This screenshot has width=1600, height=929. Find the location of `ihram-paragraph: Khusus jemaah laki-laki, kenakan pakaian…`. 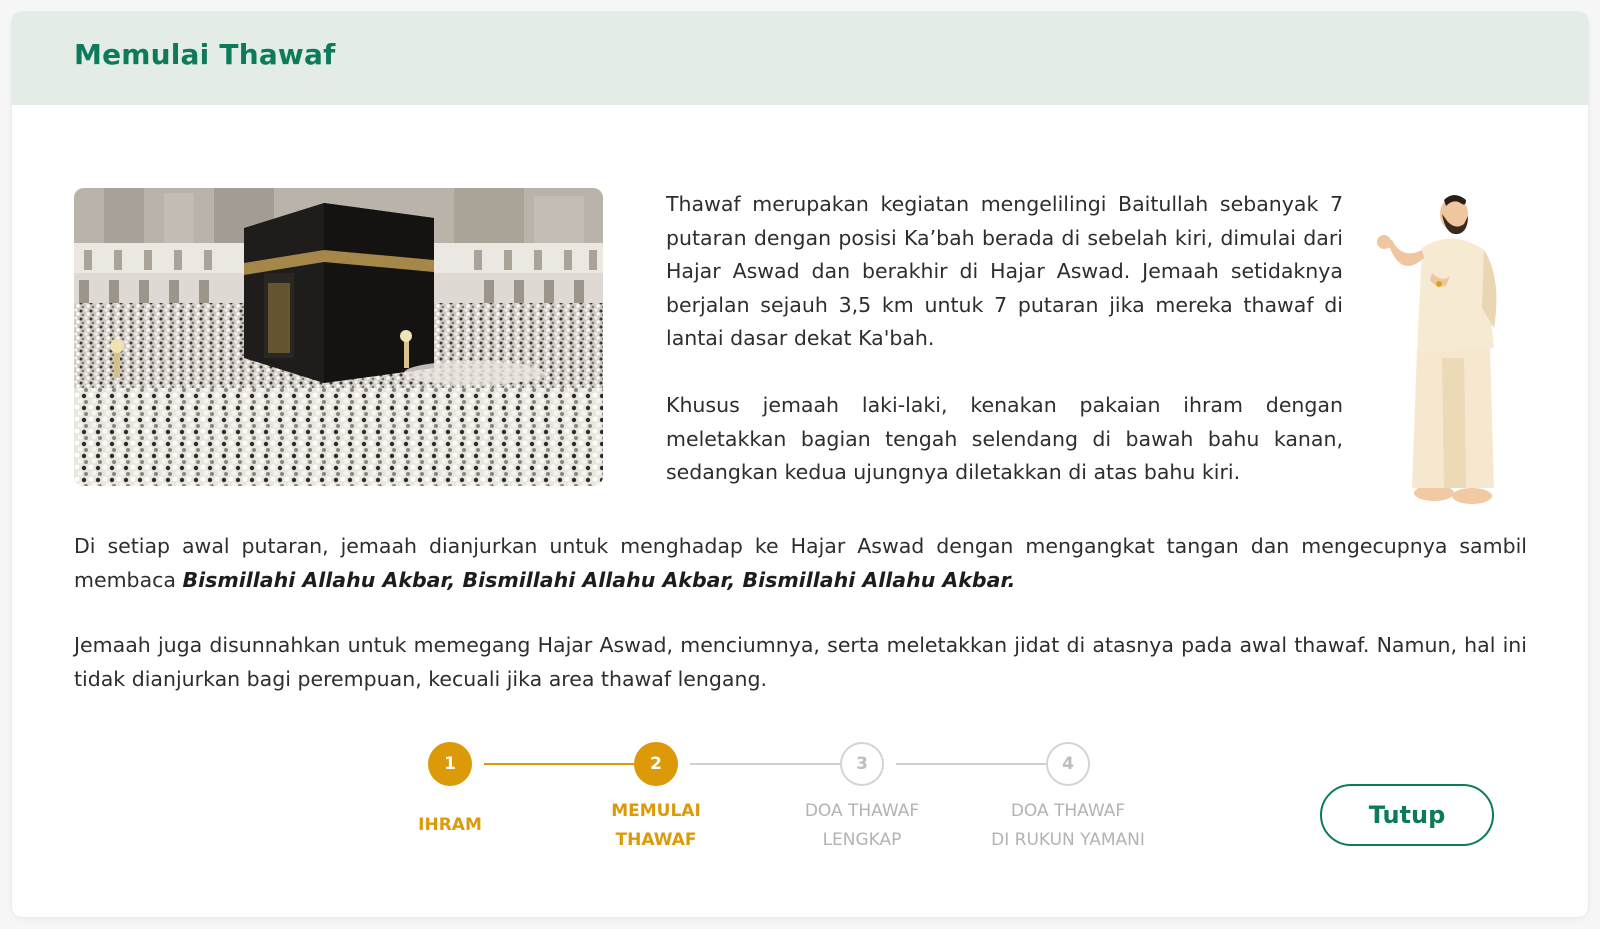

ihram-paragraph: Khusus jemaah laki-laki, kenakan pakaian… is located at coordinates (1004, 438).